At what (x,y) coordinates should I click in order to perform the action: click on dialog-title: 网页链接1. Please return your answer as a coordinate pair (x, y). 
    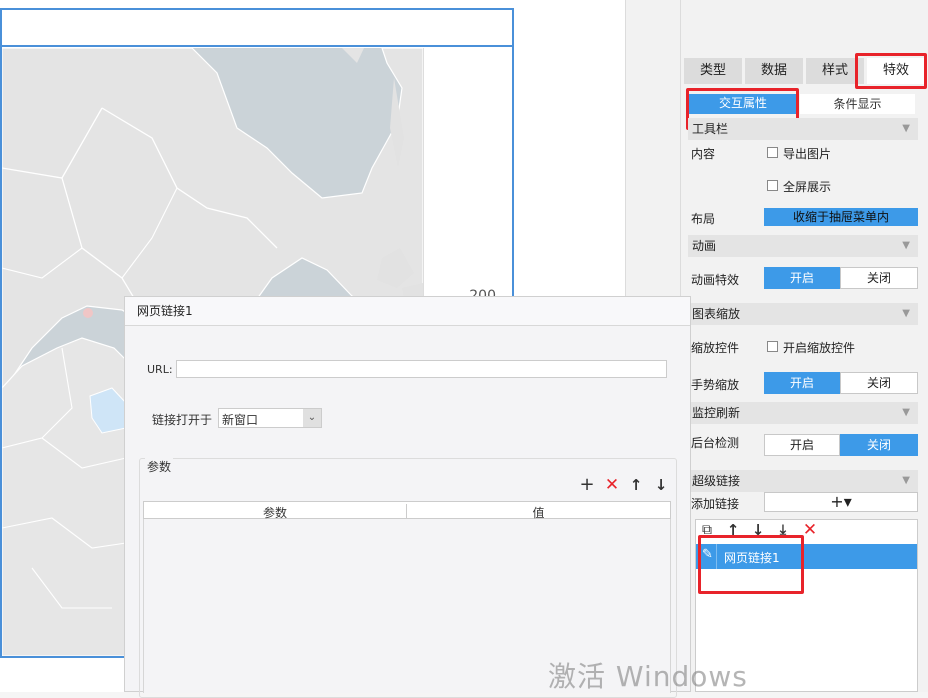
    Looking at the image, I should click on (407, 311).